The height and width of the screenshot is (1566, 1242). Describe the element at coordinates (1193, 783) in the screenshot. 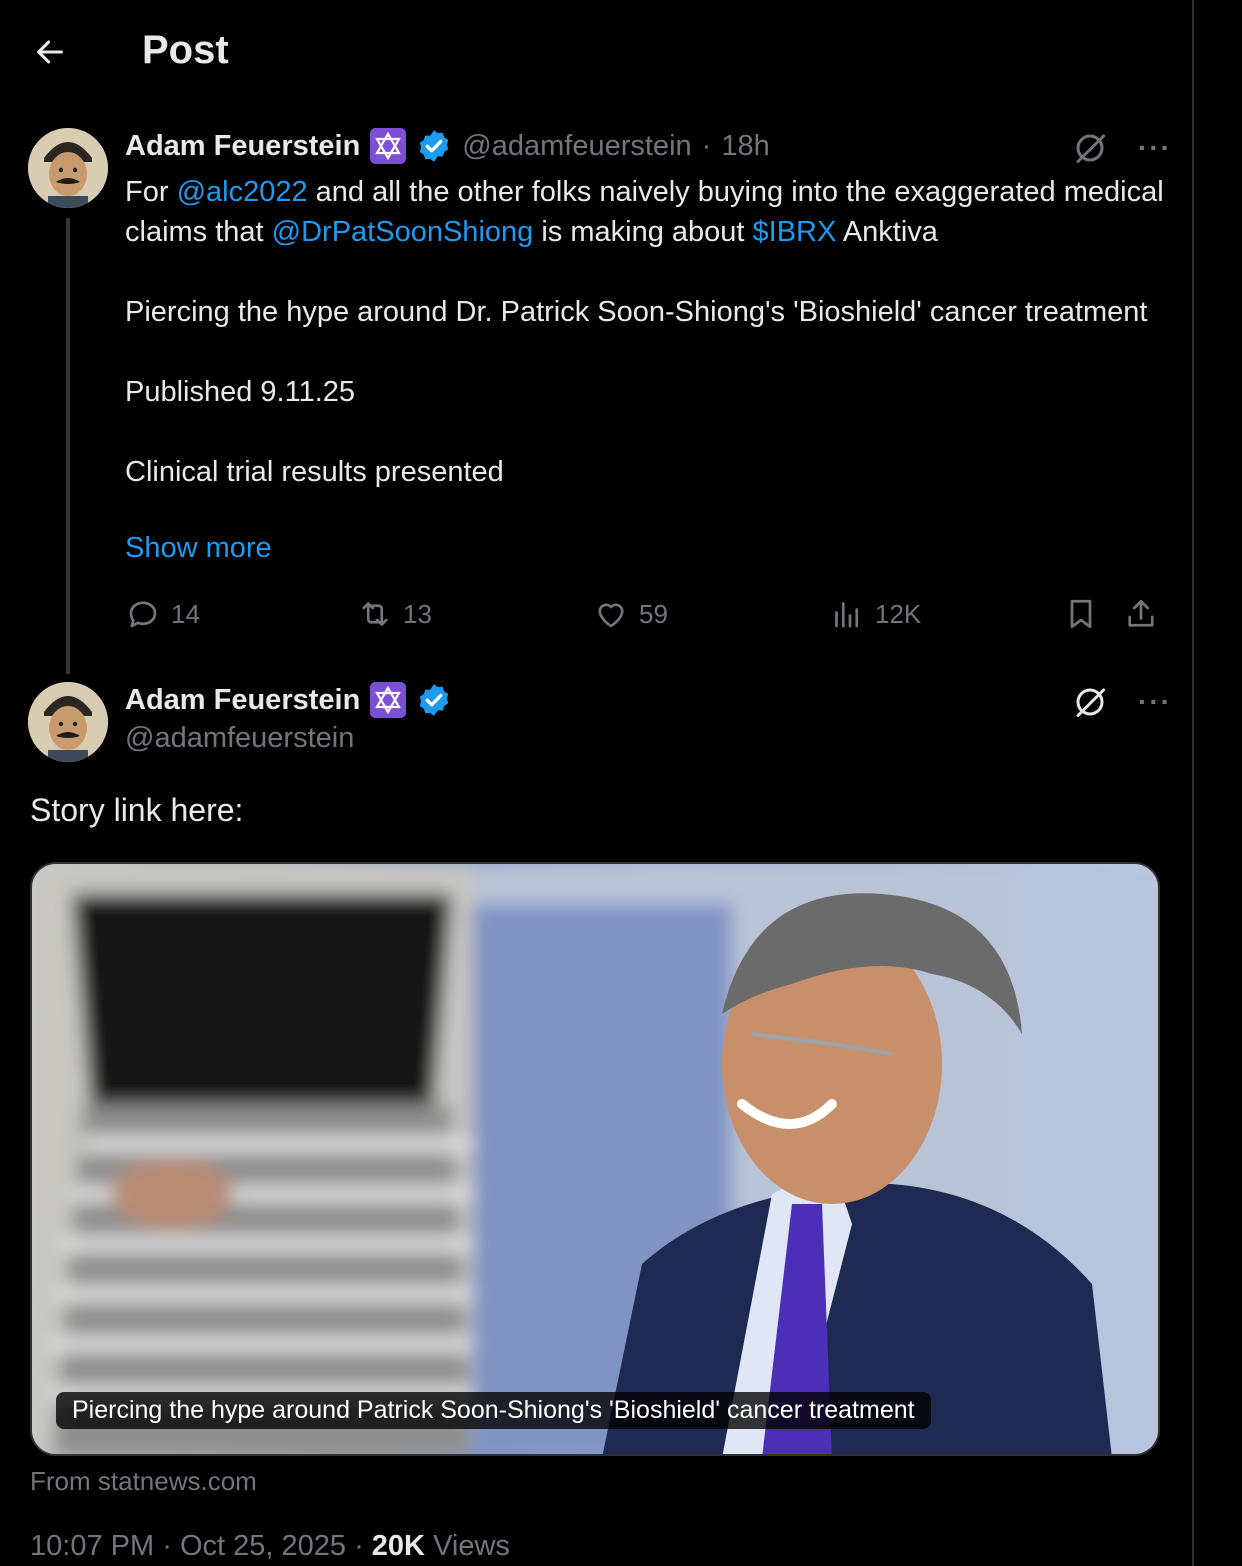

I see `column-divider` at that location.